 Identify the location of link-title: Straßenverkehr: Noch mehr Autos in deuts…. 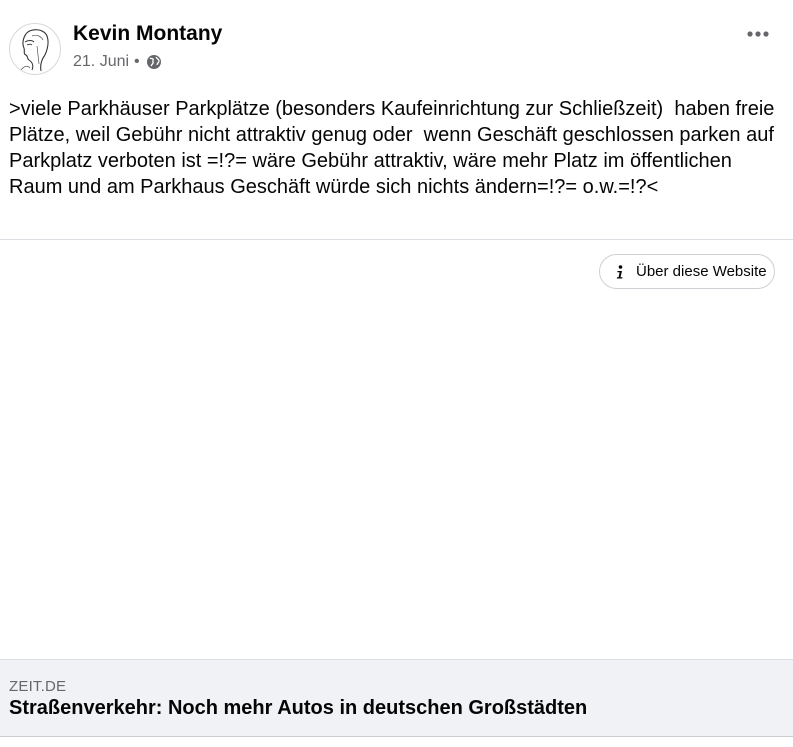
(298, 708).